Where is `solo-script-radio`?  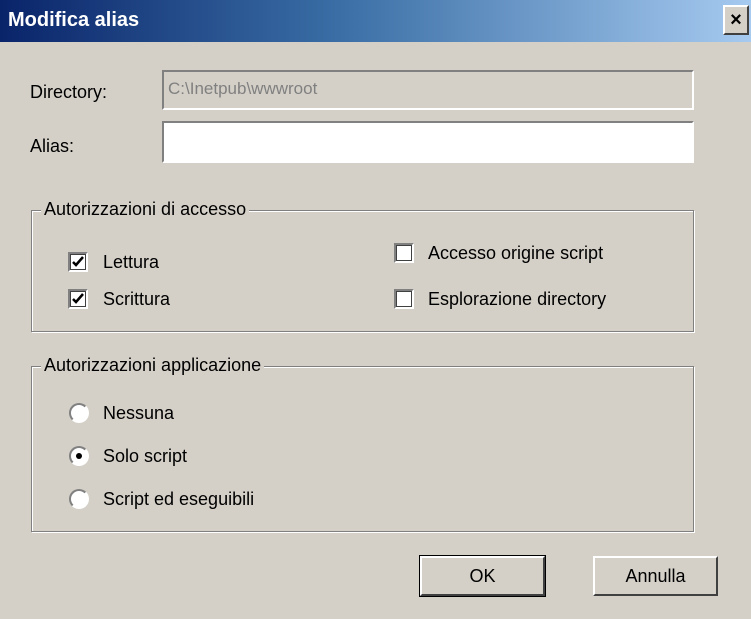
solo-script-radio is located at coordinates (79, 456).